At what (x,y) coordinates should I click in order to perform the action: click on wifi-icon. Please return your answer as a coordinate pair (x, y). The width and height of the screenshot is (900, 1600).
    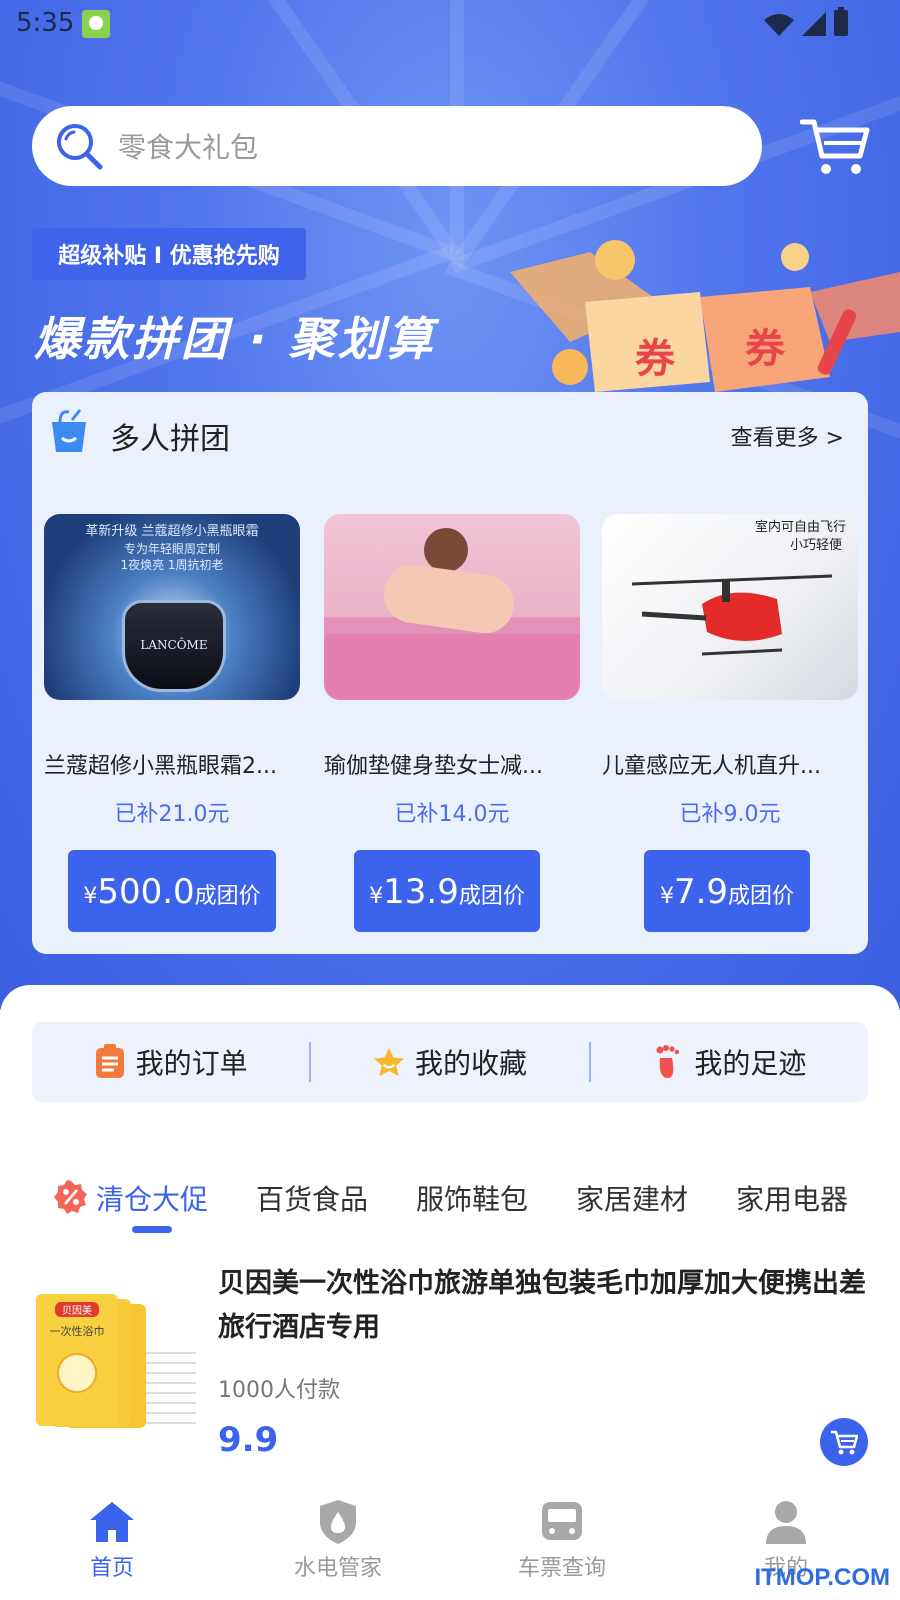
    Looking at the image, I should click on (779, 25).